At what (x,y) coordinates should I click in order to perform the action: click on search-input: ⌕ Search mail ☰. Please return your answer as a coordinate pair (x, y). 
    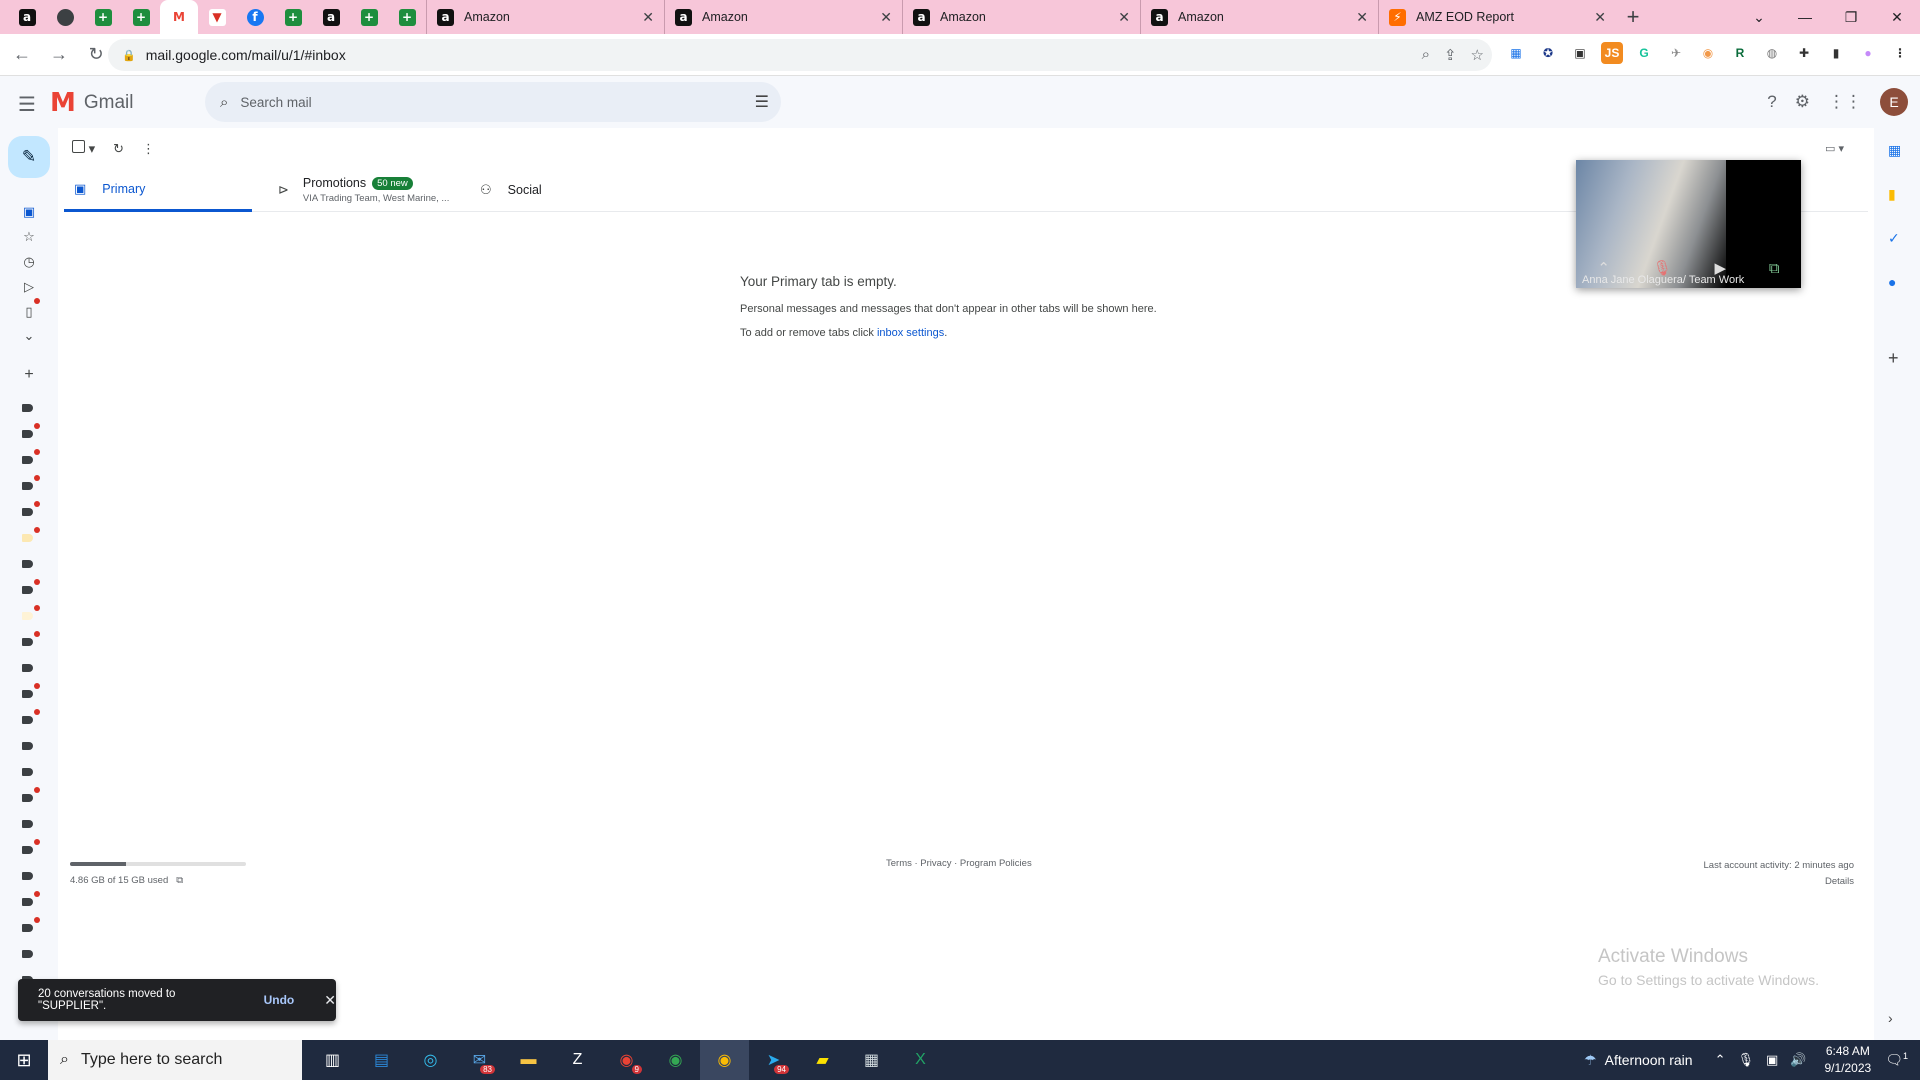
    Looking at the image, I should click on (493, 102).